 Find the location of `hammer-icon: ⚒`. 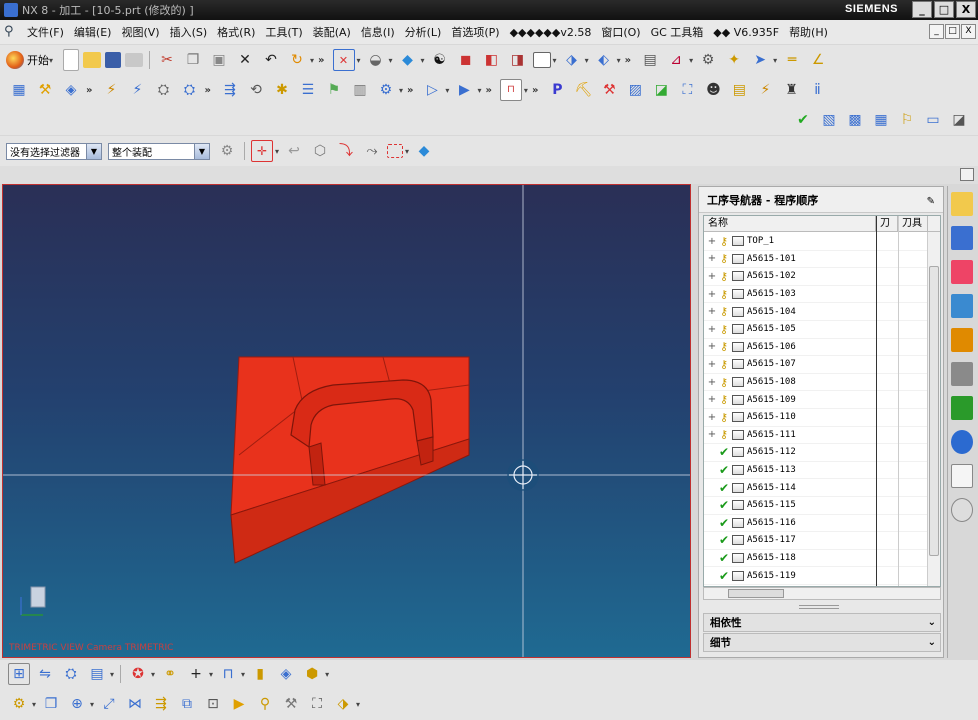

hammer-icon: ⚒ is located at coordinates (291, 704).